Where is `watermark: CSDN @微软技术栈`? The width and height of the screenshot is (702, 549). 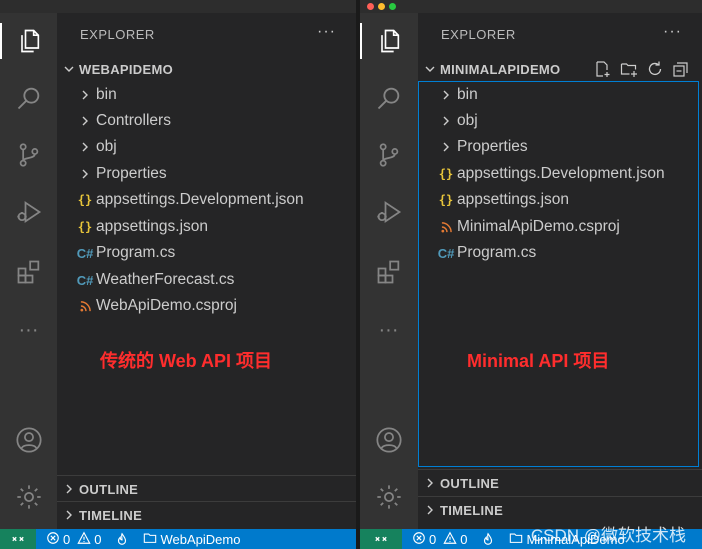 watermark: CSDN @微软技术栈 is located at coordinates (608, 535).